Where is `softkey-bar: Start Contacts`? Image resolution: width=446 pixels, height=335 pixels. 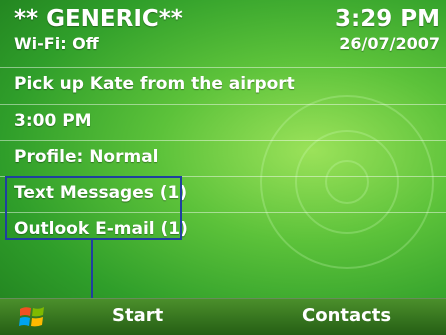
softkey-bar: Start Contacts is located at coordinates (223, 316).